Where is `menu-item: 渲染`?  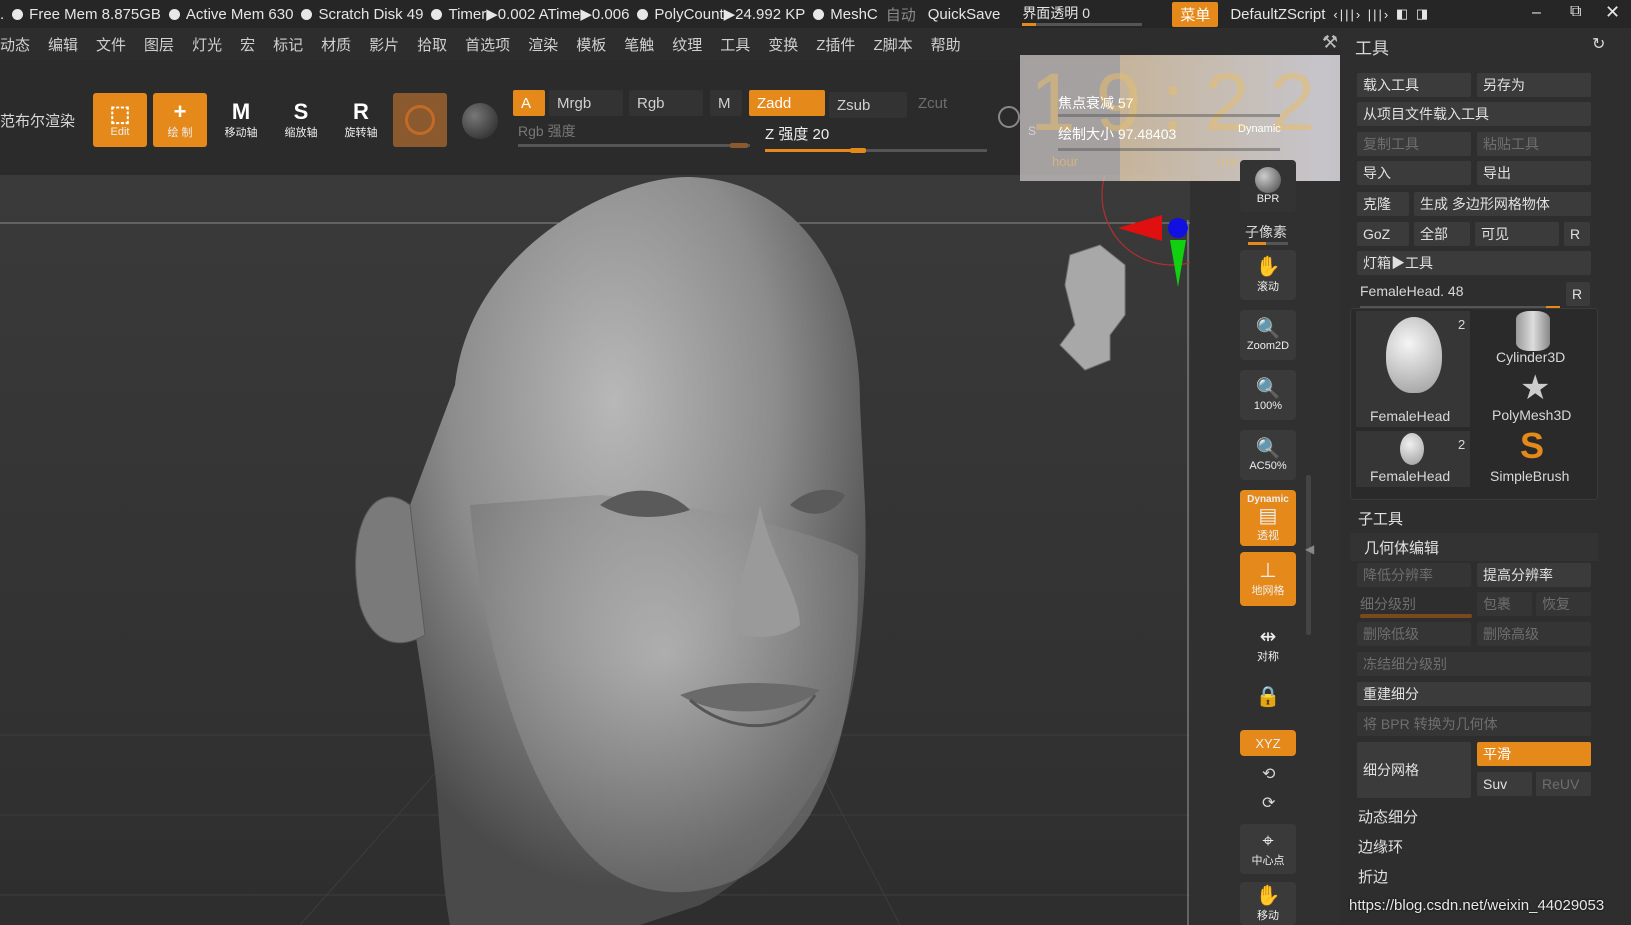
menu-item: 渲染 is located at coordinates (543, 44).